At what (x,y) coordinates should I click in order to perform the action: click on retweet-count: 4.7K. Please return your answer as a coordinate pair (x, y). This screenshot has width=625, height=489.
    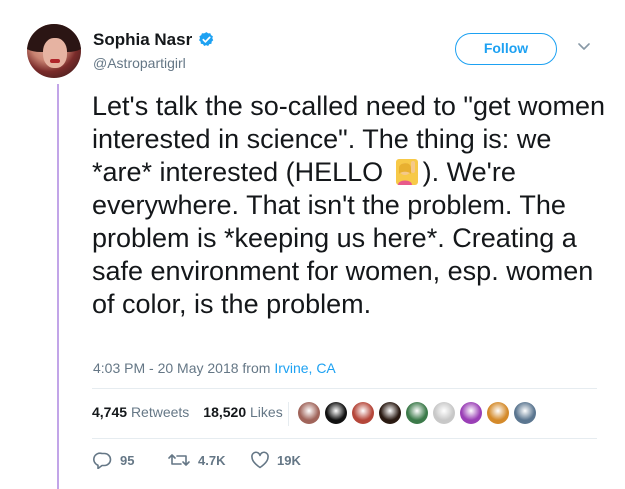
    Looking at the image, I should click on (211, 460).